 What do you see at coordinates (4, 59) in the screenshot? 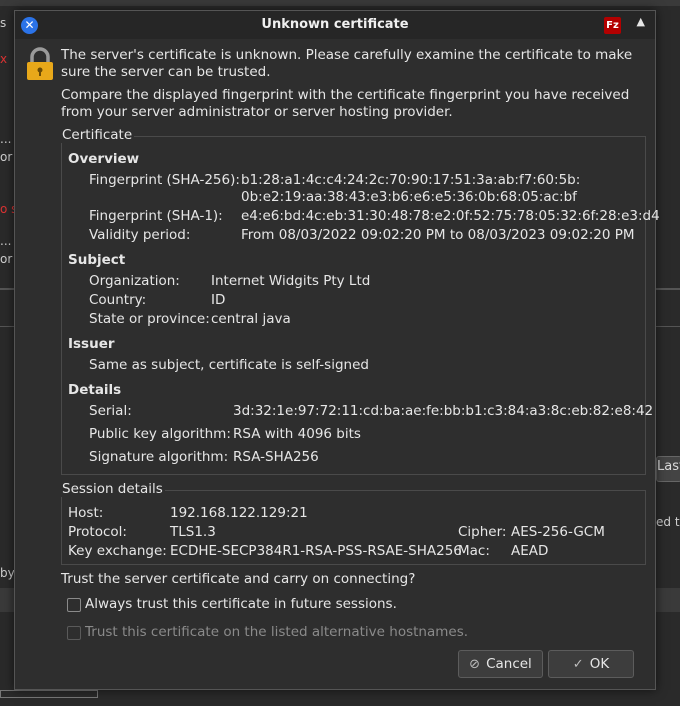
I see `background-fragment: x` at bounding box center [4, 59].